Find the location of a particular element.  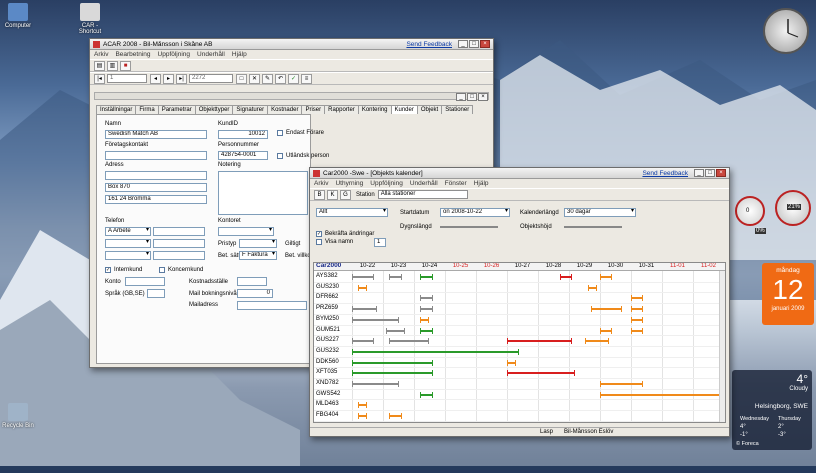

undo-icon: ↶ is located at coordinates (280, 78).